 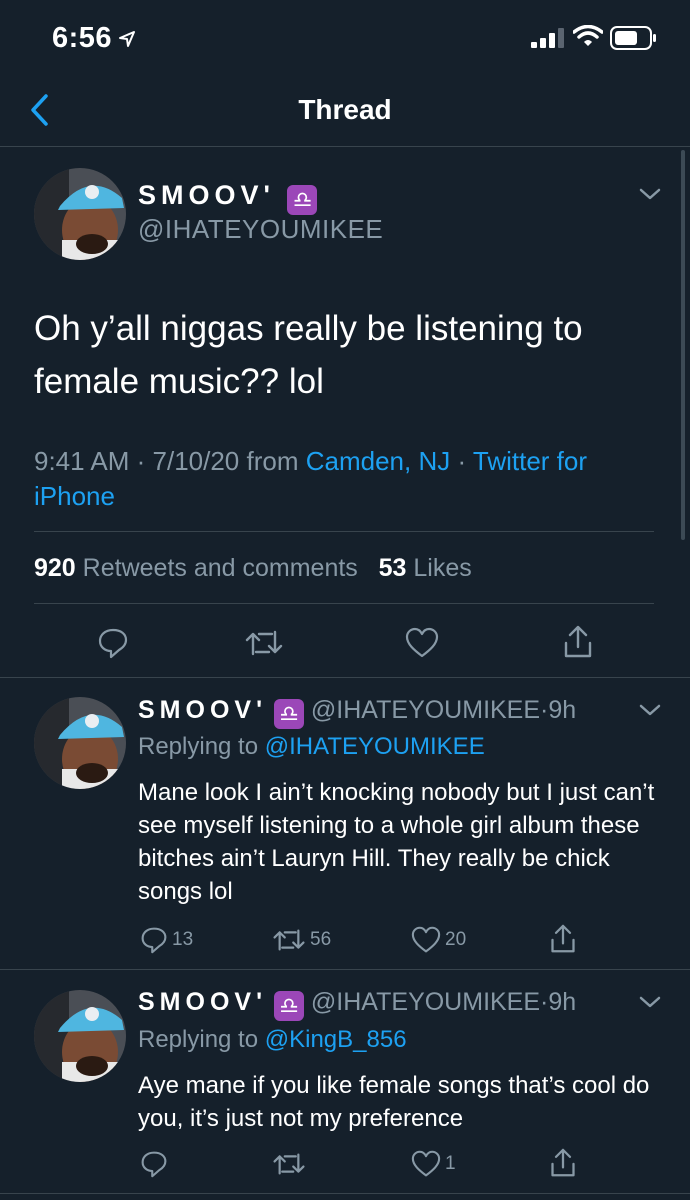 What do you see at coordinates (127, 39) in the screenshot?
I see `location-arrow-icon` at bounding box center [127, 39].